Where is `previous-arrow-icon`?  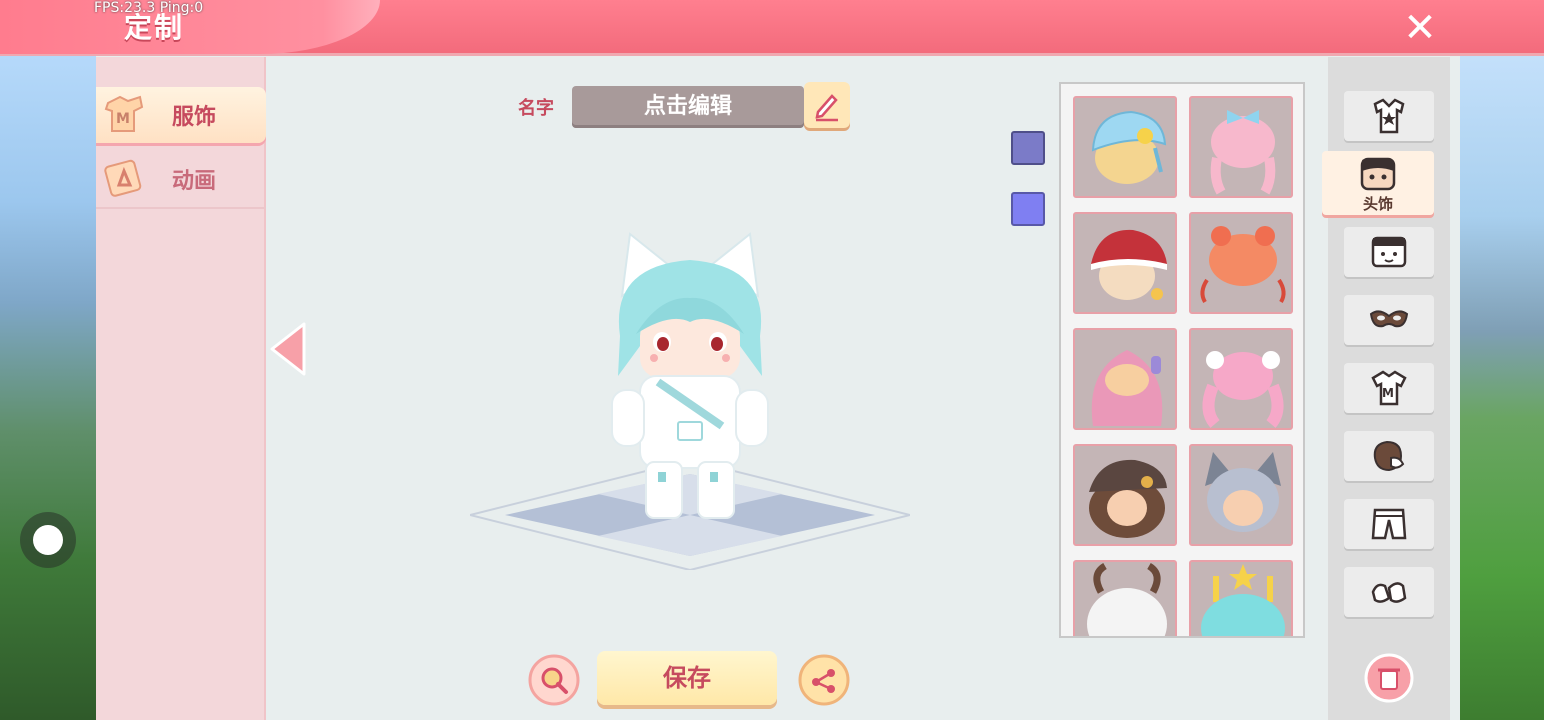 previous-arrow-icon is located at coordinates (288, 349).